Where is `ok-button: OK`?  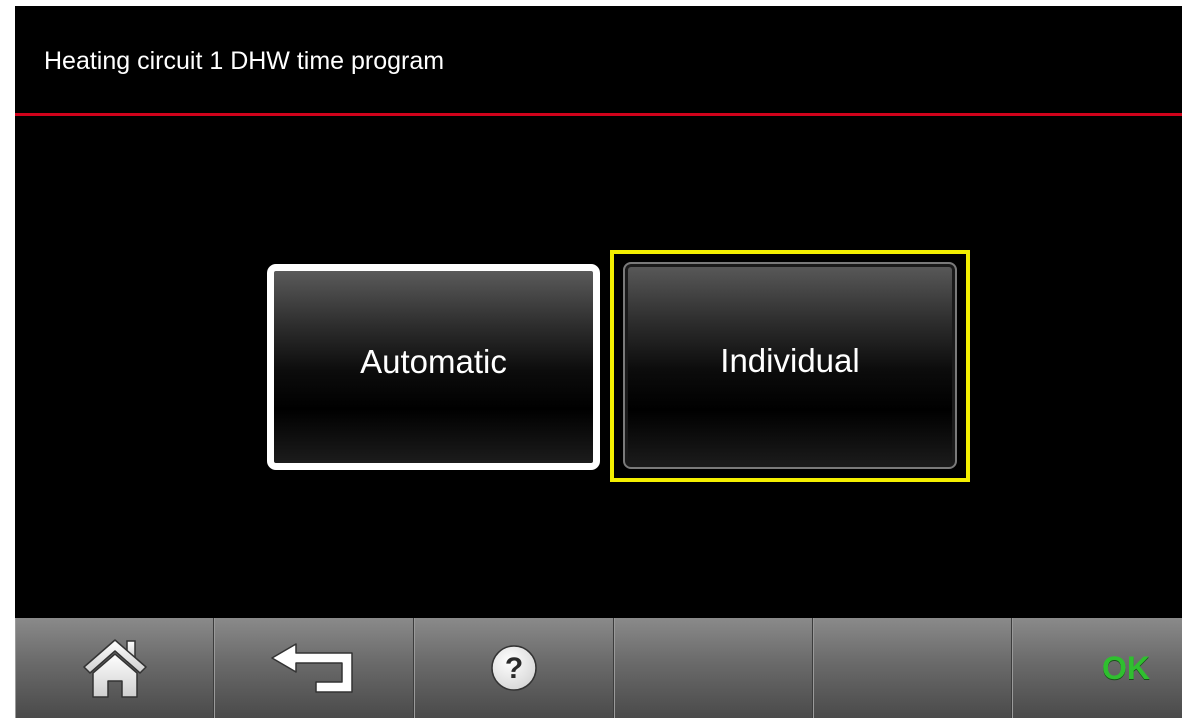
ok-button: OK is located at coordinates (1097, 668).